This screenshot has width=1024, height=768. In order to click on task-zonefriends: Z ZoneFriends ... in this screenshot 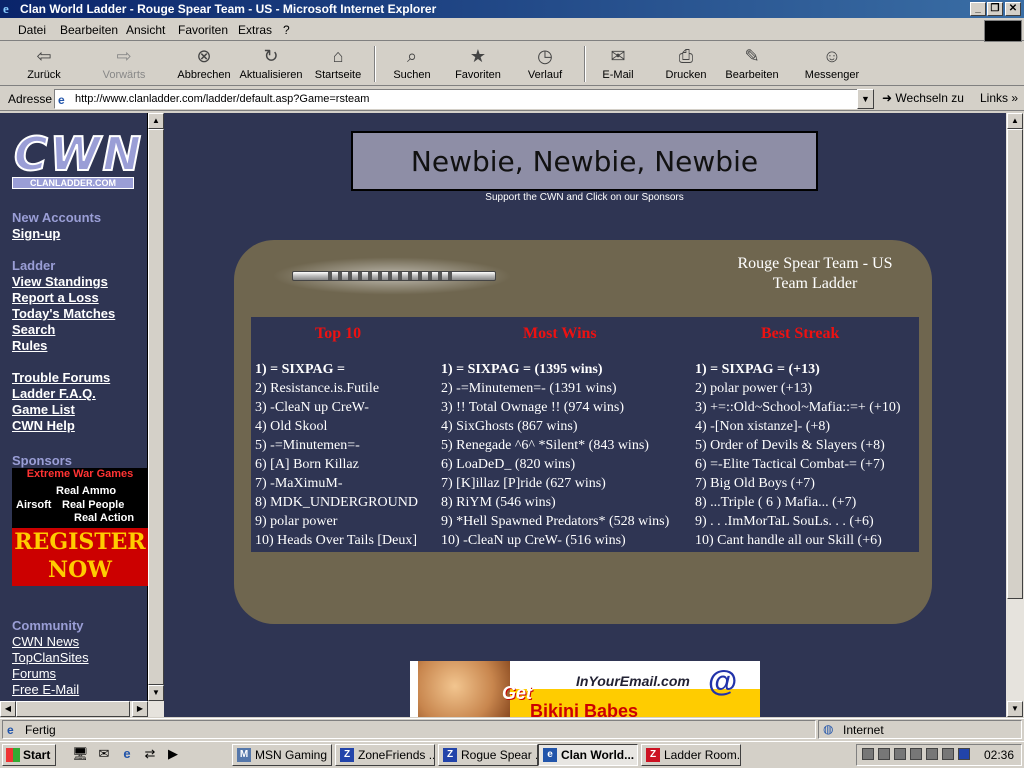, I will do `click(385, 755)`.